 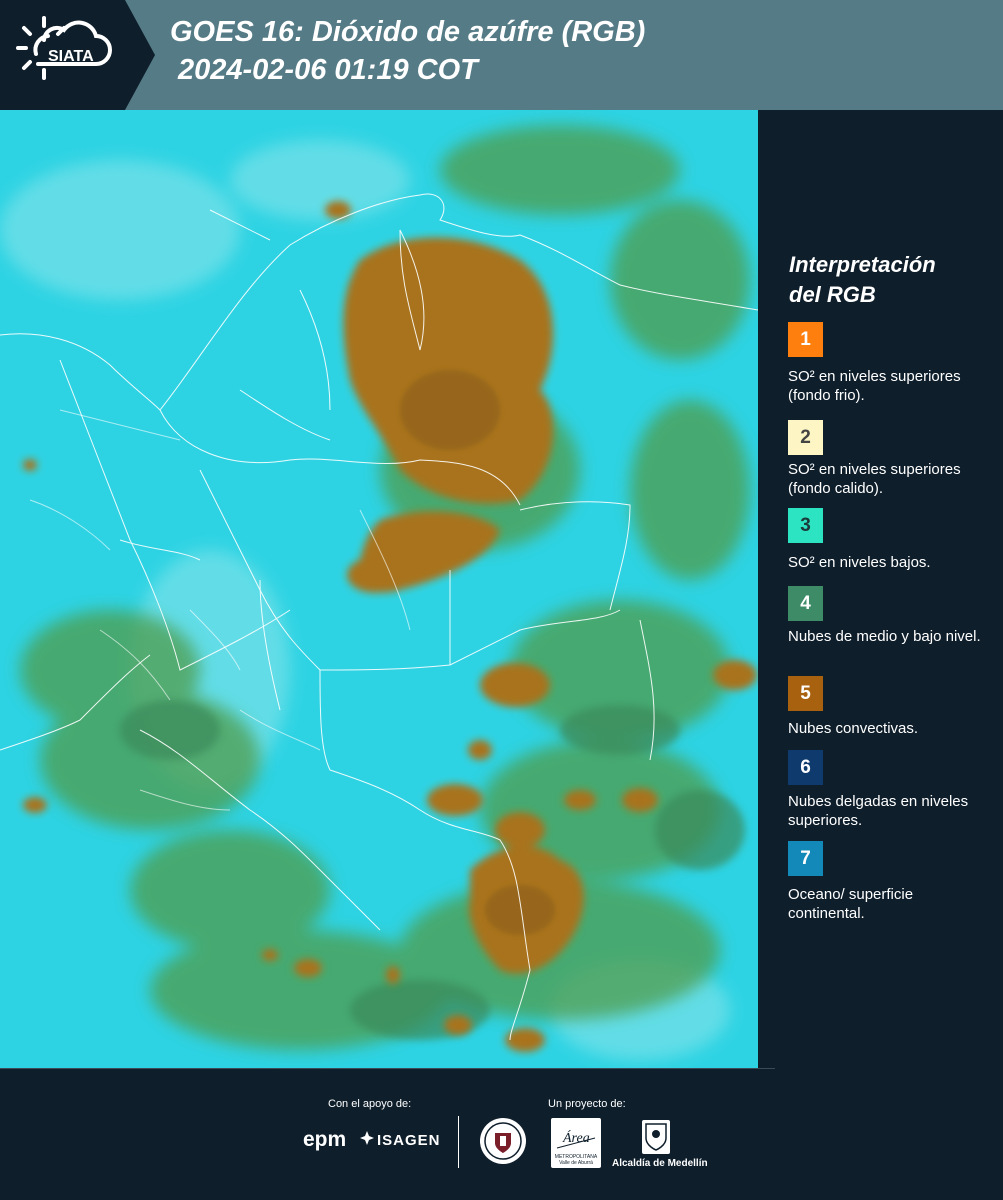 I want to click on legend-label-6: Nubes delgadas en niveles superiores., so click(x=878, y=811).